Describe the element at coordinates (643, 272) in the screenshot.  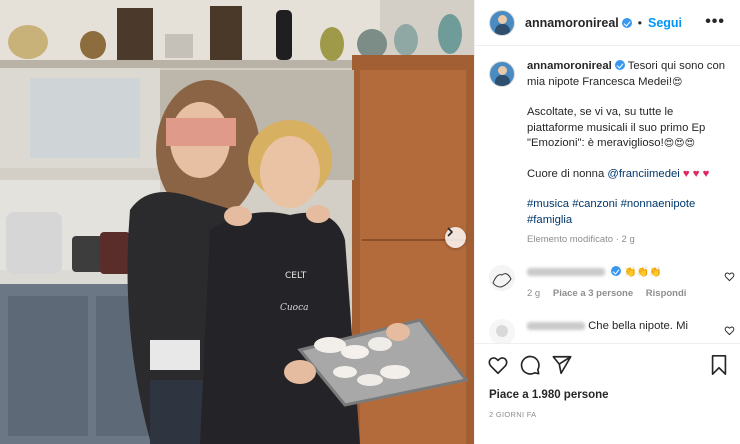
I see `clap-emoji-icon: 👏👏👏` at that location.